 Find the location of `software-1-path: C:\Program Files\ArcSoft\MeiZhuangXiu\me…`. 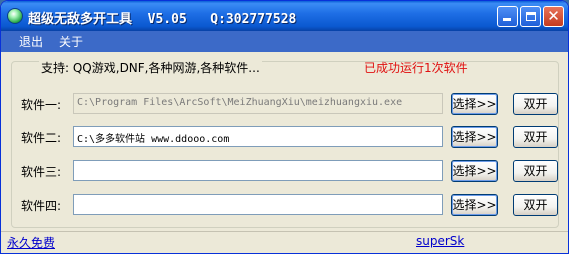

software-1-path: C:\Program Files\ArcSoft\MeiZhuangXiu\me… is located at coordinates (258, 103).